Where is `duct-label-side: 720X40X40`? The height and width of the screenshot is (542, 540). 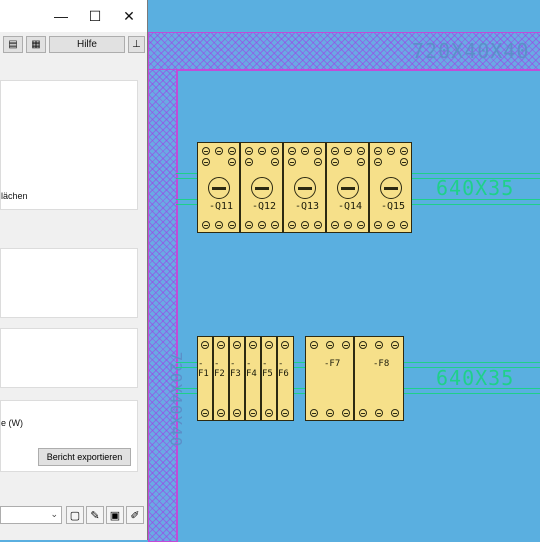
duct-label-side: 720X40X40 is located at coordinates (176, 399).